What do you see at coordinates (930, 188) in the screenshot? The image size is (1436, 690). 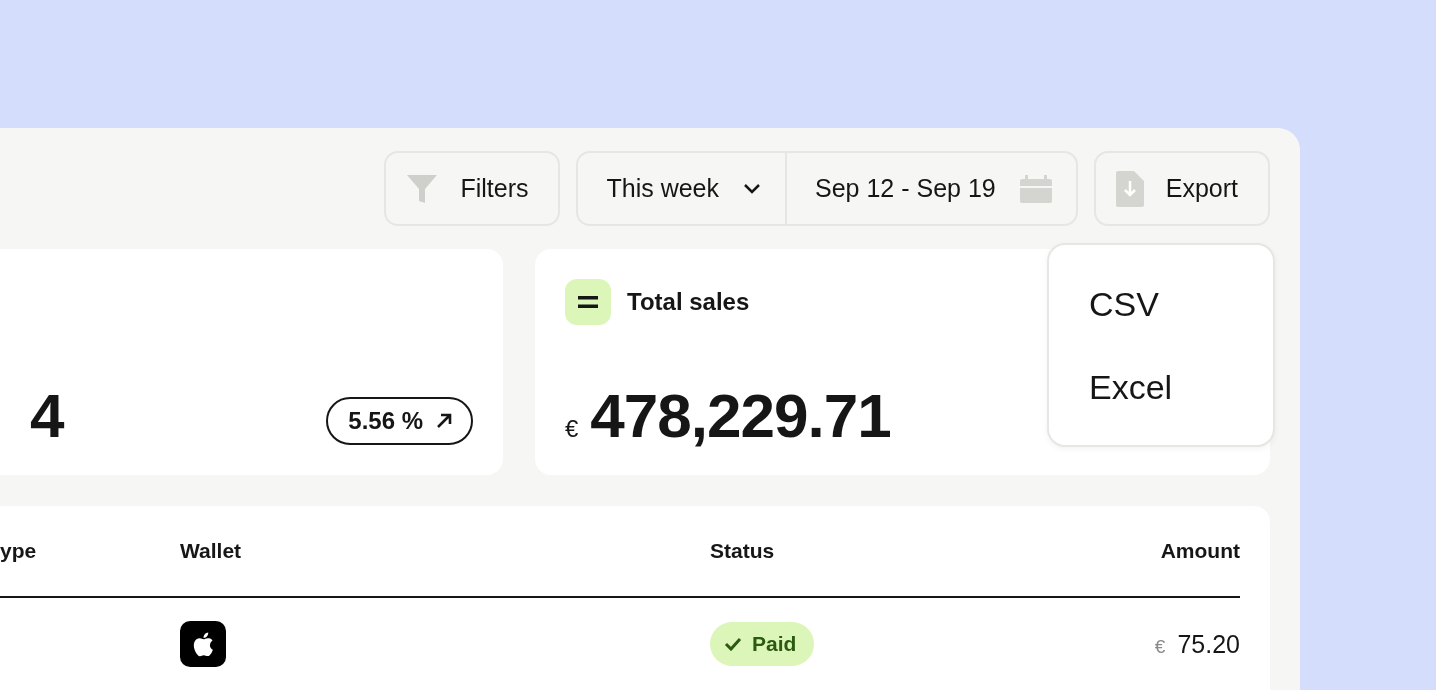 I see `date-range-picker: Sep 12 - Sep 19` at bounding box center [930, 188].